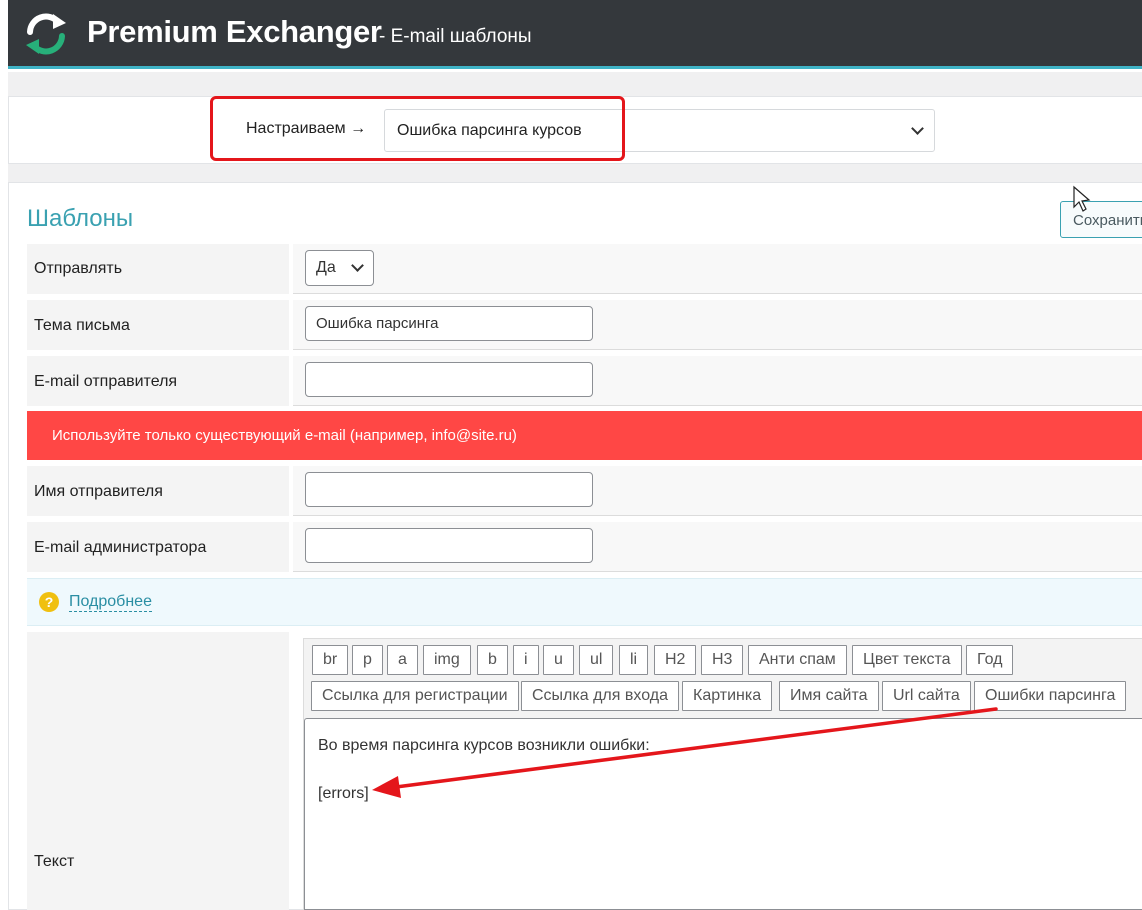 The image size is (1142, 910). What do you see at coordinates (330, 660) in the screenshot?
I see `tag-br-button: br` at bounding box center [330, 660].